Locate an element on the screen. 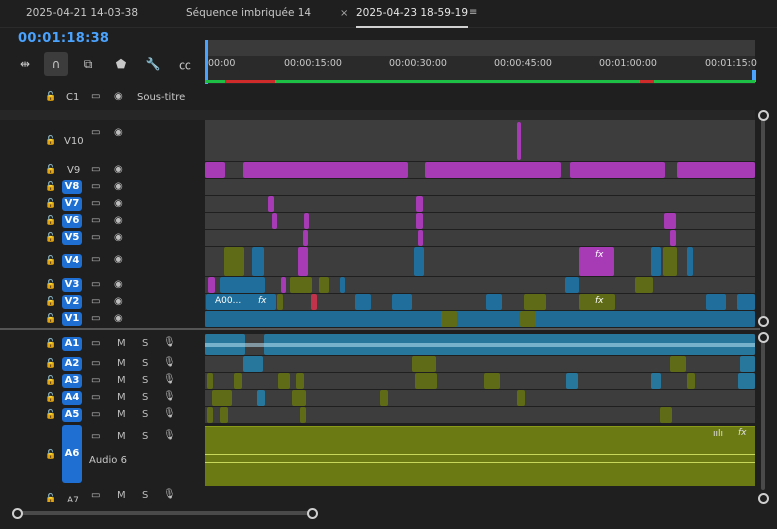 The height and width of the screenshot is (529, 777). zoom-bar is located at coordinates (480, 48).